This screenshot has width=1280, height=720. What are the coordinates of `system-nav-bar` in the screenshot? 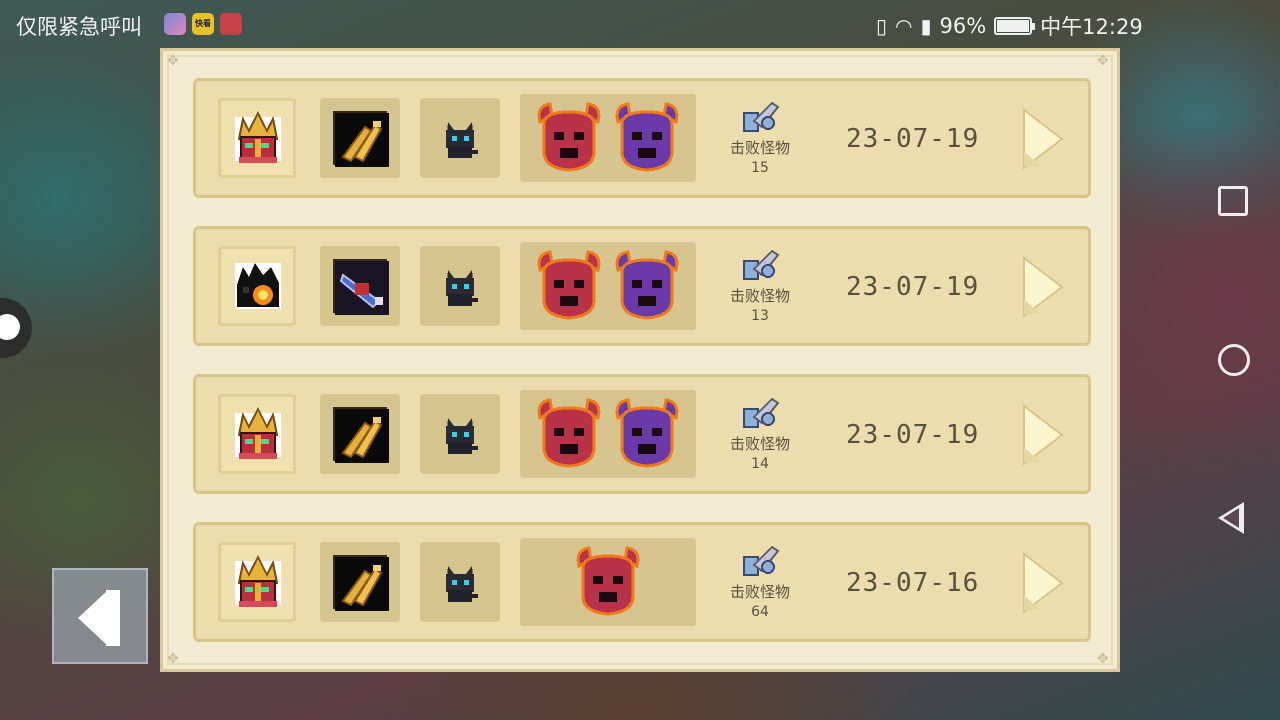 It's located at (1232, 384).